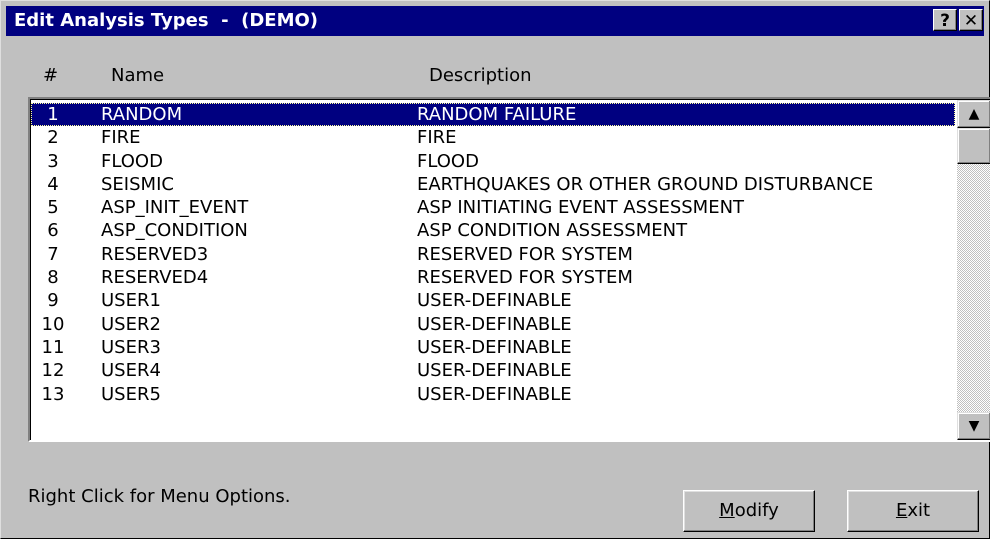  I want to click on window-title: Edit Analysis Types - (DEMO), so click(166, 20).